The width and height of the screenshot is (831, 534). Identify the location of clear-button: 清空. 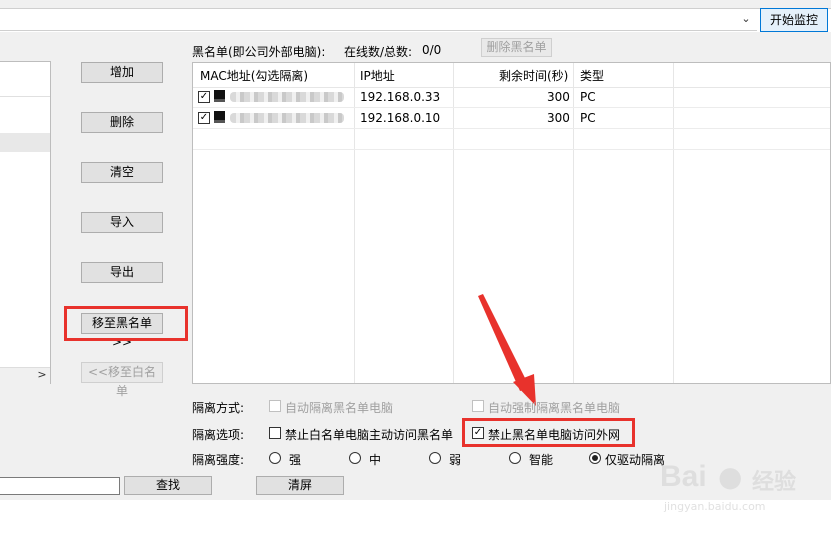
(122, 172).